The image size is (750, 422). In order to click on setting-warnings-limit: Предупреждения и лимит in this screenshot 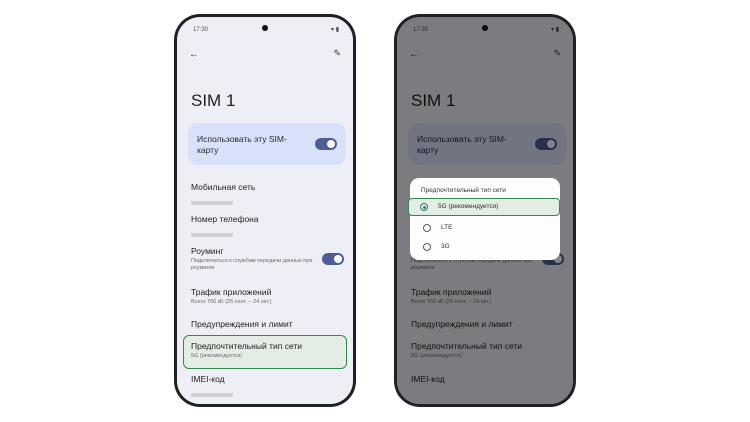, I will do `click(266, 324)`.